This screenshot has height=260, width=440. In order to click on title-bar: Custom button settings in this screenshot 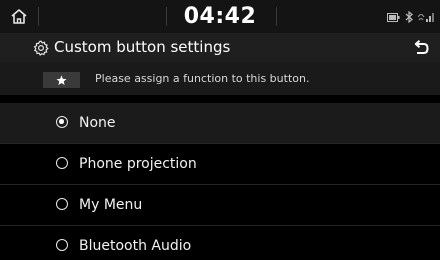, I will do `click(220, 47)`.